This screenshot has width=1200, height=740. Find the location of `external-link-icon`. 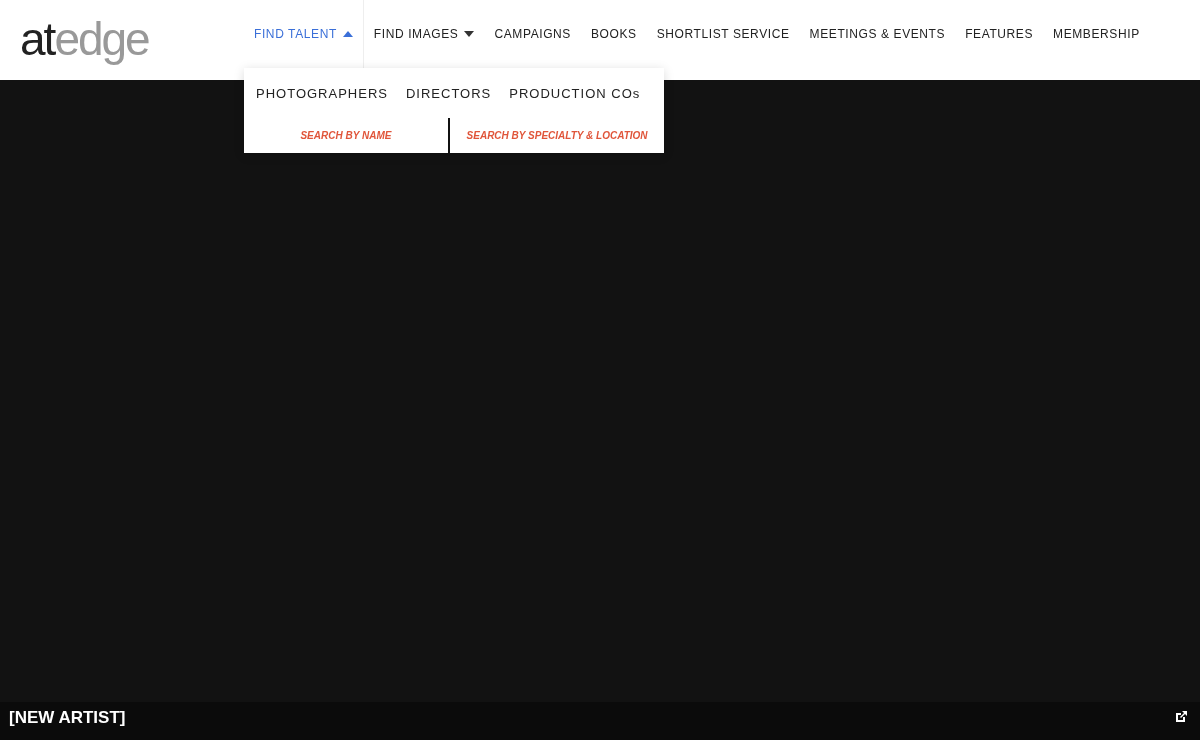

external-link-icon is located at coordinates (1181, 716).